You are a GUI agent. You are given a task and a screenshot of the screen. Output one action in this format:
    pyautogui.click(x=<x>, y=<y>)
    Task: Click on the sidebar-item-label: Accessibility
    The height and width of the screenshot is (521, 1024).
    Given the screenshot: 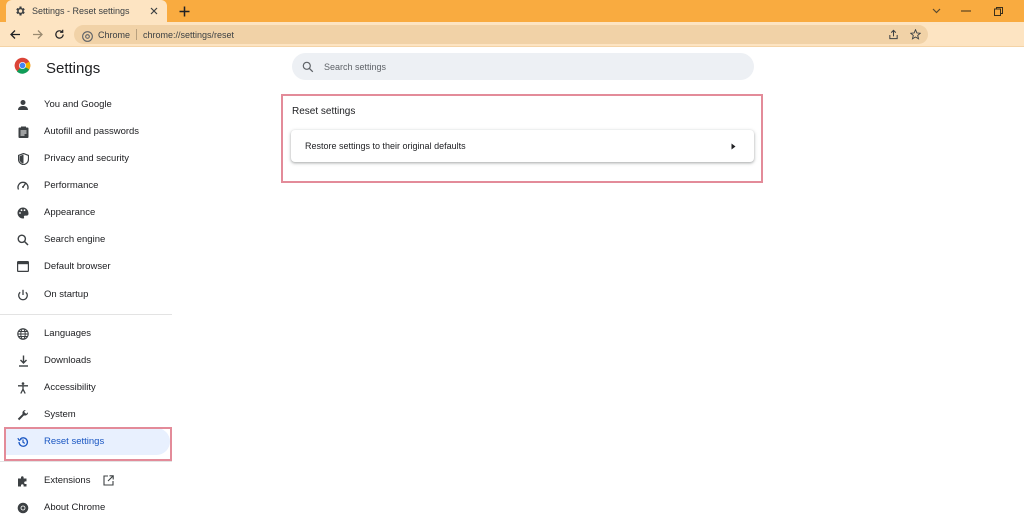 What is the action you would take?
    pyautogui.click(x=70, y=387)
    